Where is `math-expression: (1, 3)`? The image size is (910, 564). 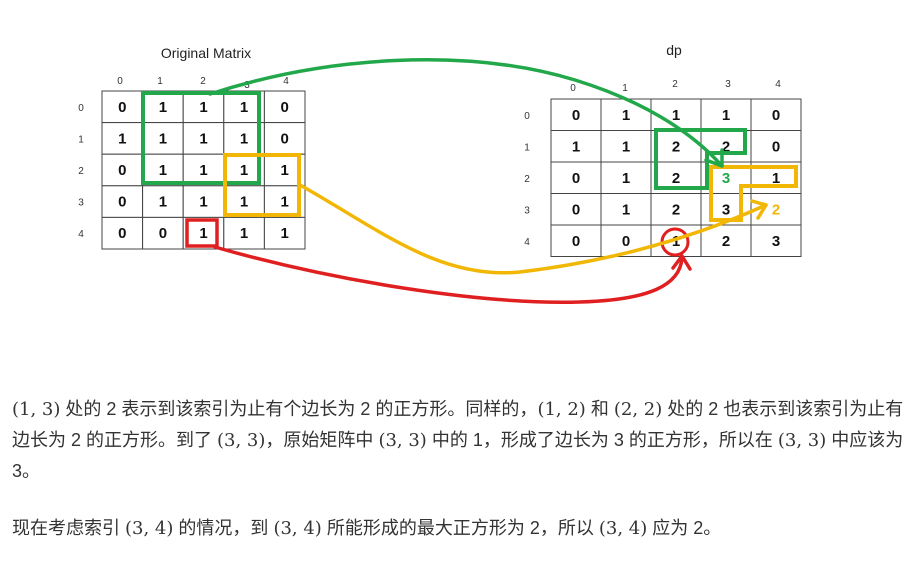 math-expression: (1, 3) is located at coordinates (36, 409).